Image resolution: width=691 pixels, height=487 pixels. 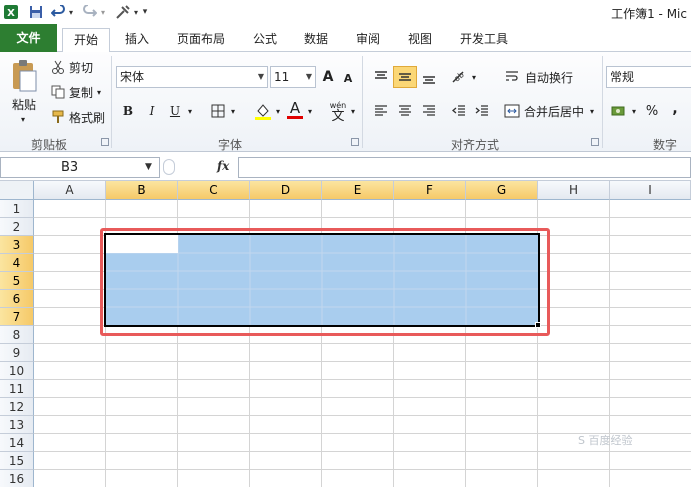 I want to click on wrap-text-icon, so click(x=512, y=77).